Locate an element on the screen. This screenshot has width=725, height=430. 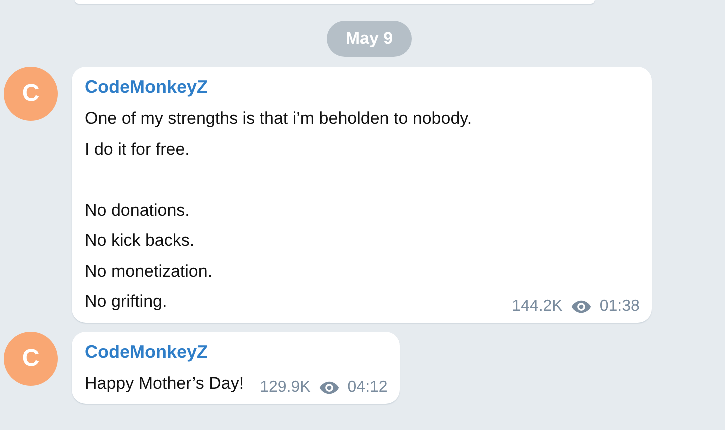
message-time: 04:12 is located at coordinates (368, 388).